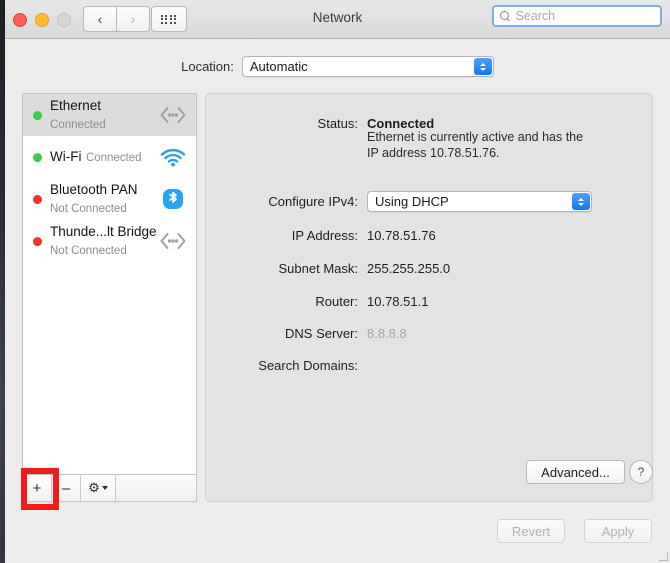  Describe the element at coordinates (367, 66) in the screenshot. I see `location-popup-button: Automatic` at that location.